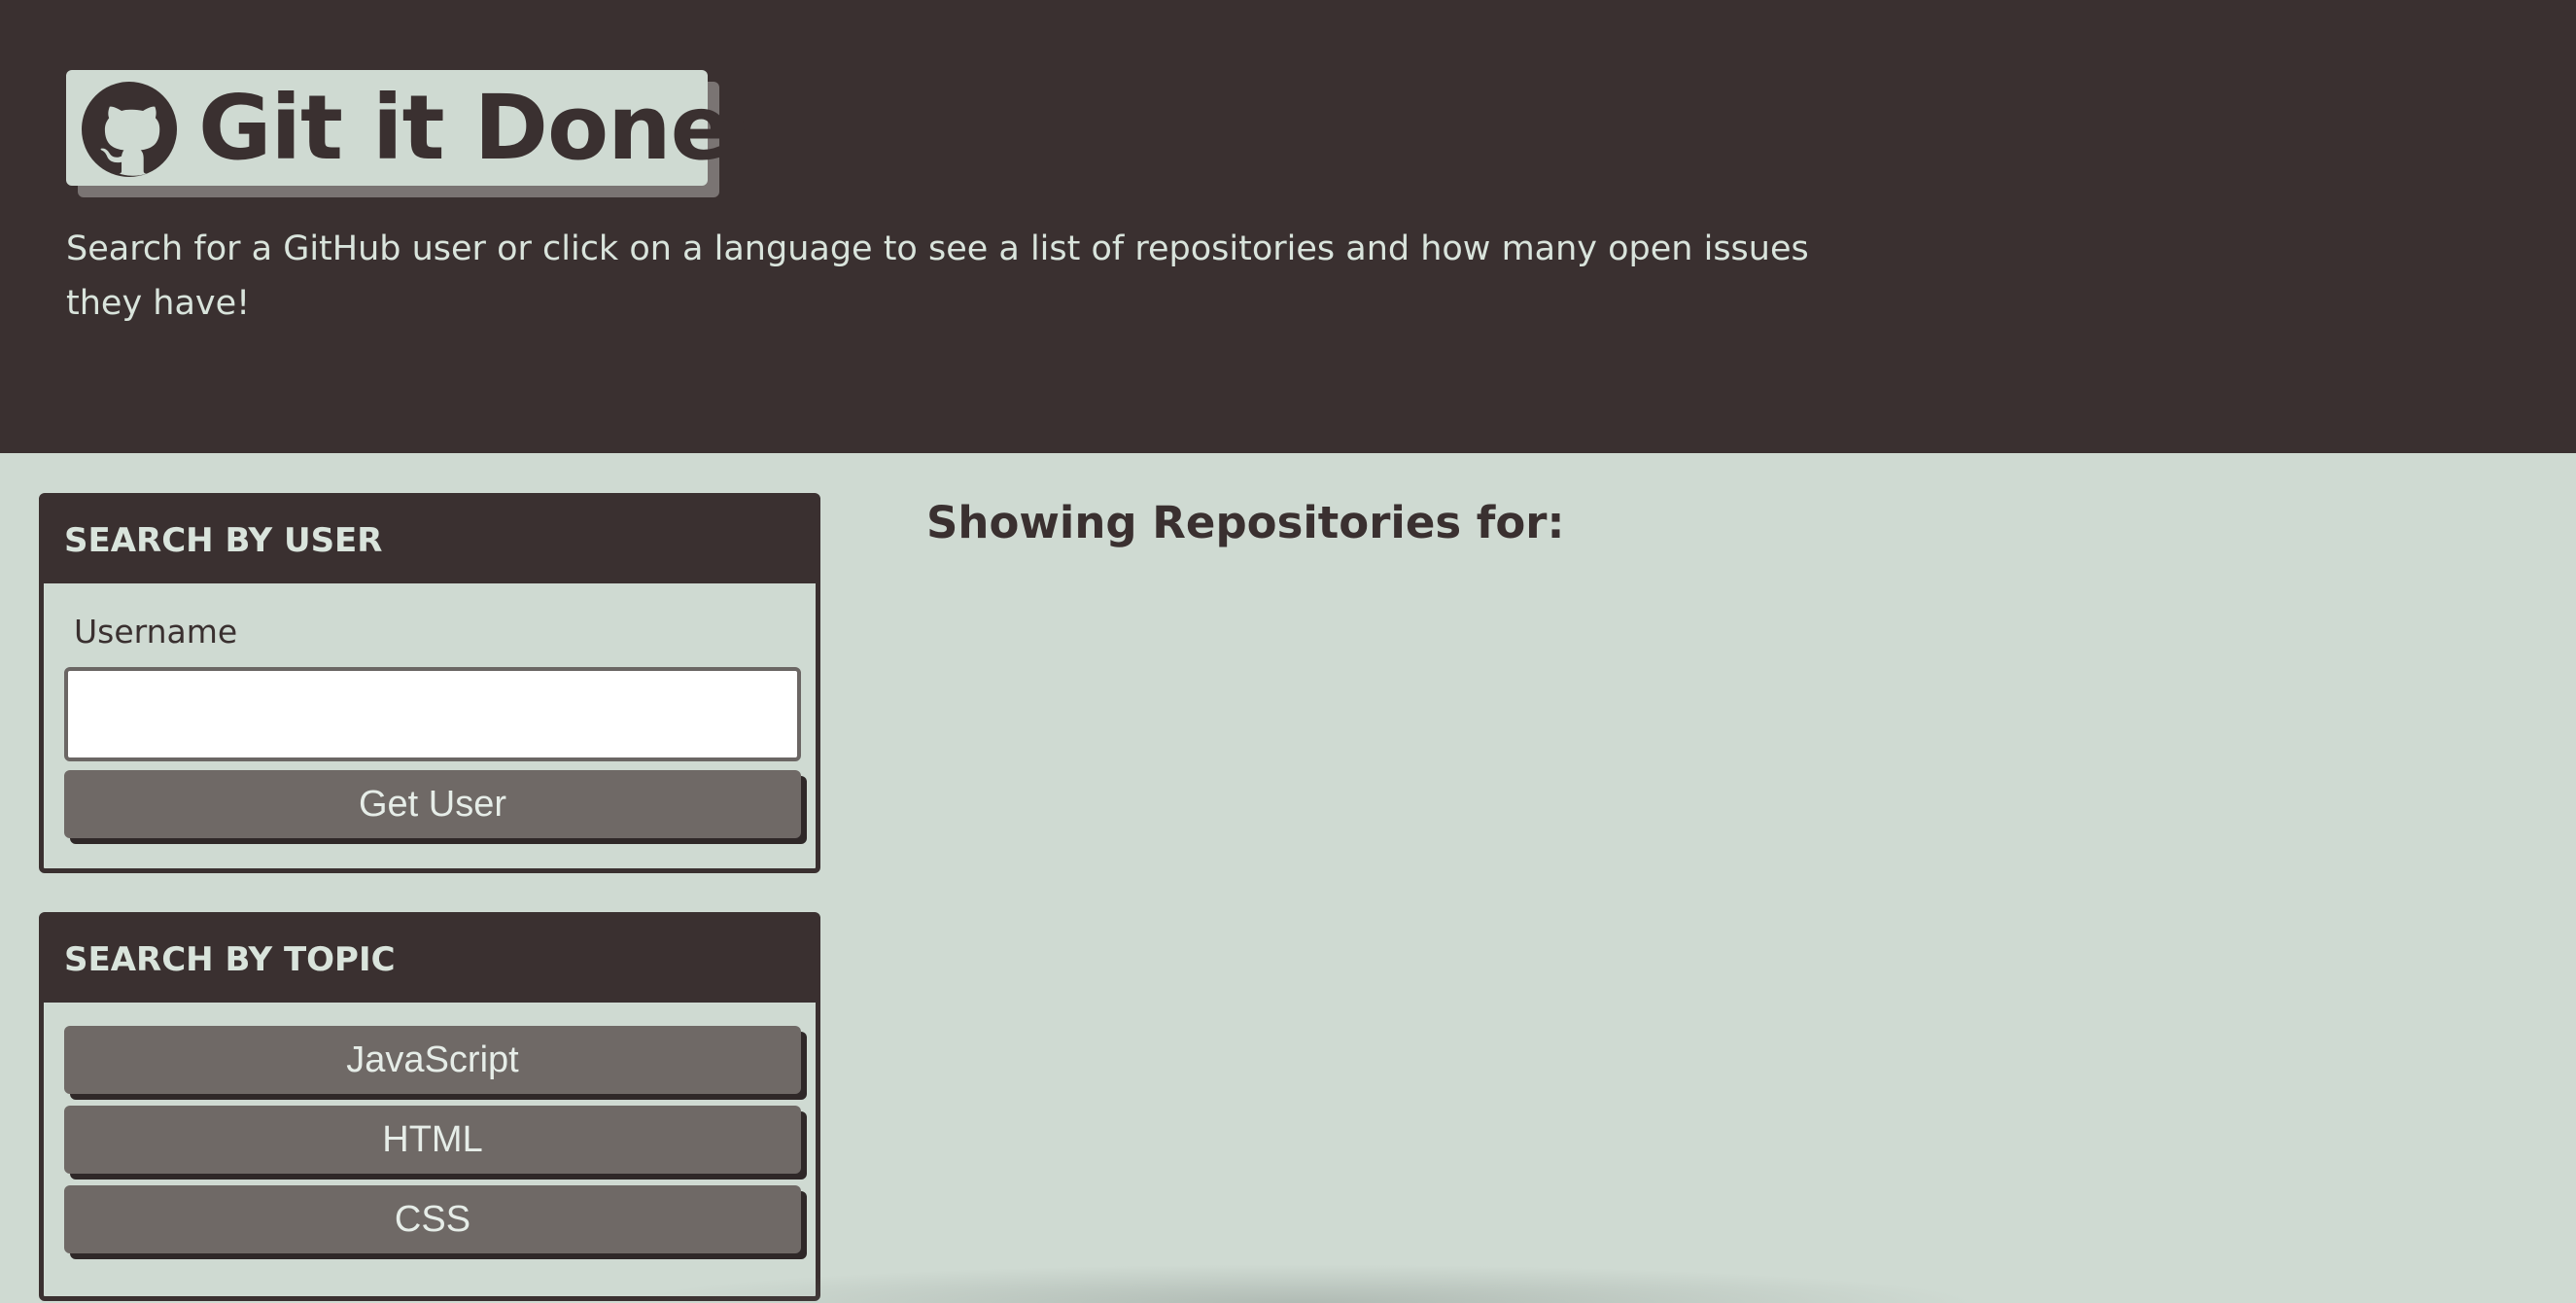  Describe the element at coordinates (432, 1060) in the screenshot. I see `language-button-javascript: JavaScript` at that location.